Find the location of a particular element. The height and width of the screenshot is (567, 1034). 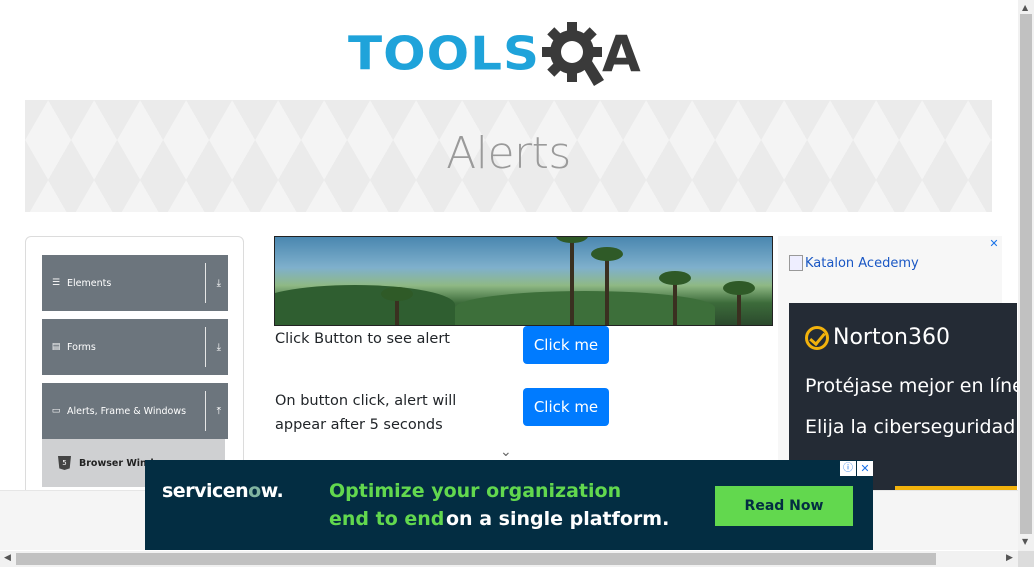

scroll-up-icon: ▲ is located at coordinates (1025, 7).